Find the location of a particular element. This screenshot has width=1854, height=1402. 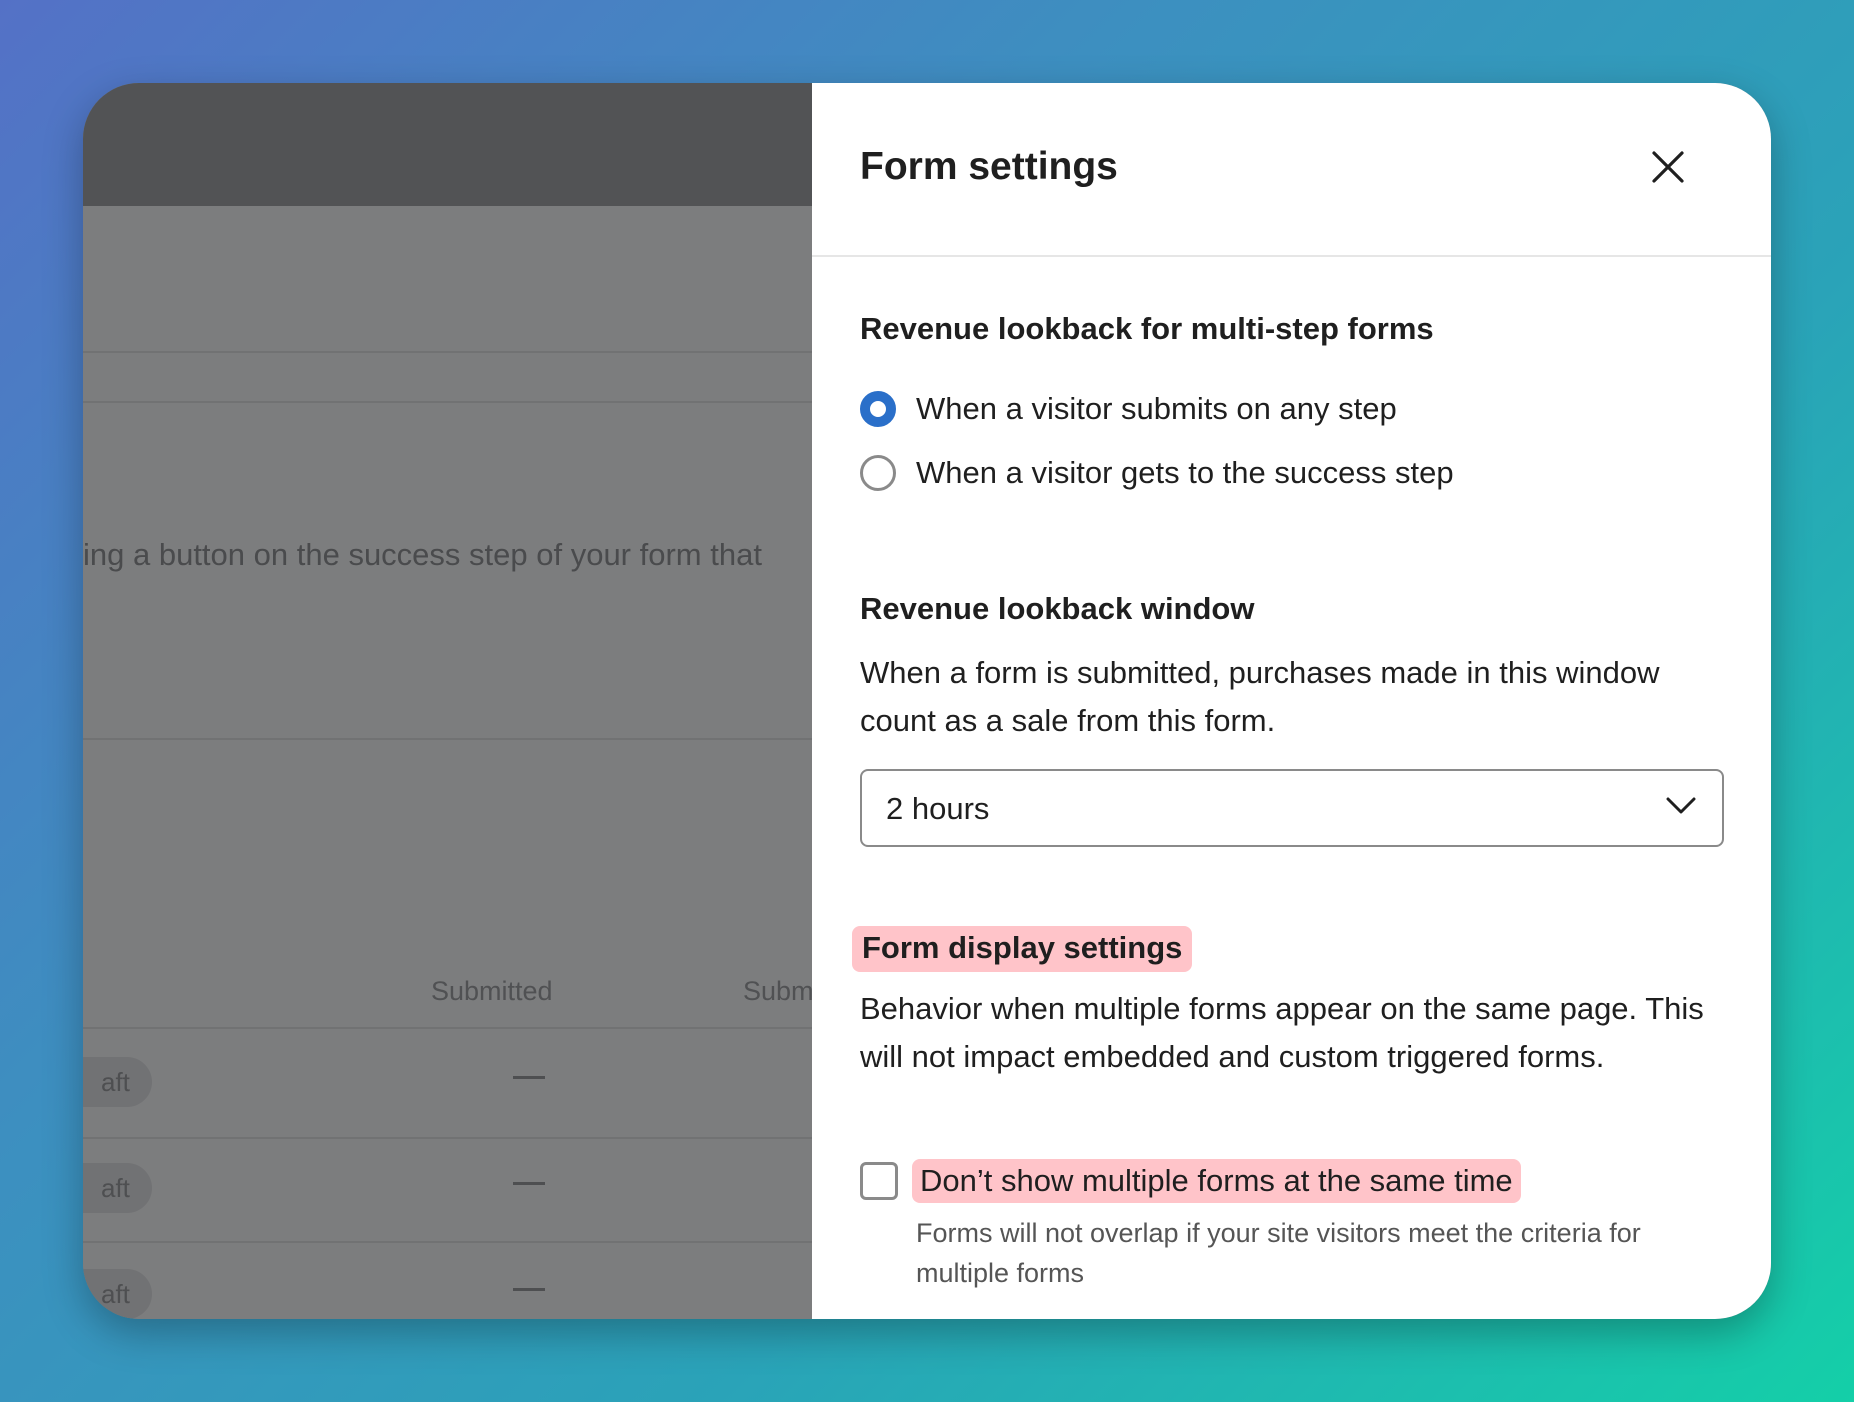

radio-option-success-step: When a visitor gets to the success step is located at coordinates (1157, 473).